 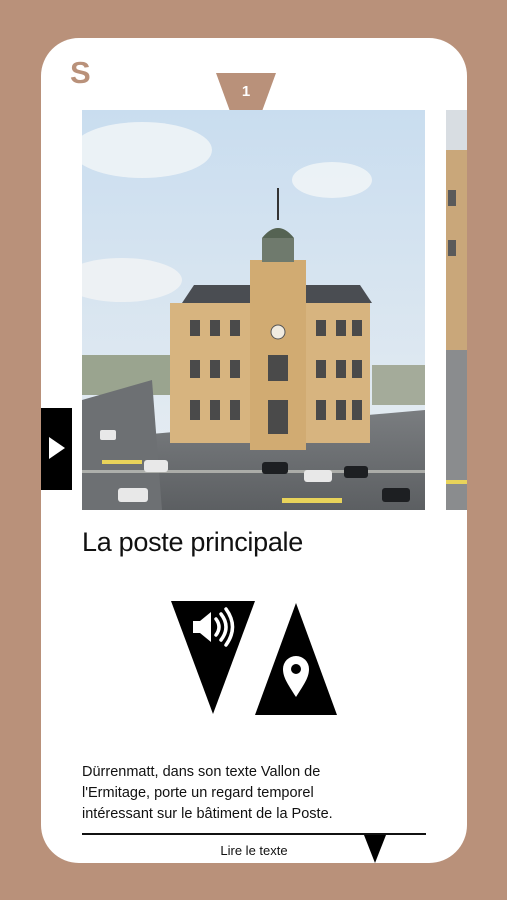 I want to click on card-index: 1, so click(x=246, y=91).